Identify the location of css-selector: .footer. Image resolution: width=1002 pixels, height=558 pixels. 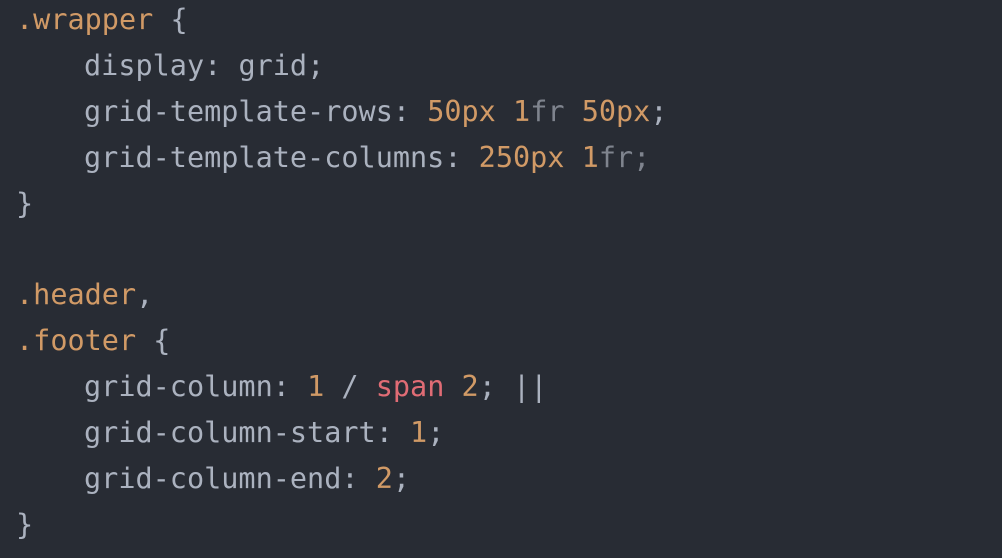
(76, 340).